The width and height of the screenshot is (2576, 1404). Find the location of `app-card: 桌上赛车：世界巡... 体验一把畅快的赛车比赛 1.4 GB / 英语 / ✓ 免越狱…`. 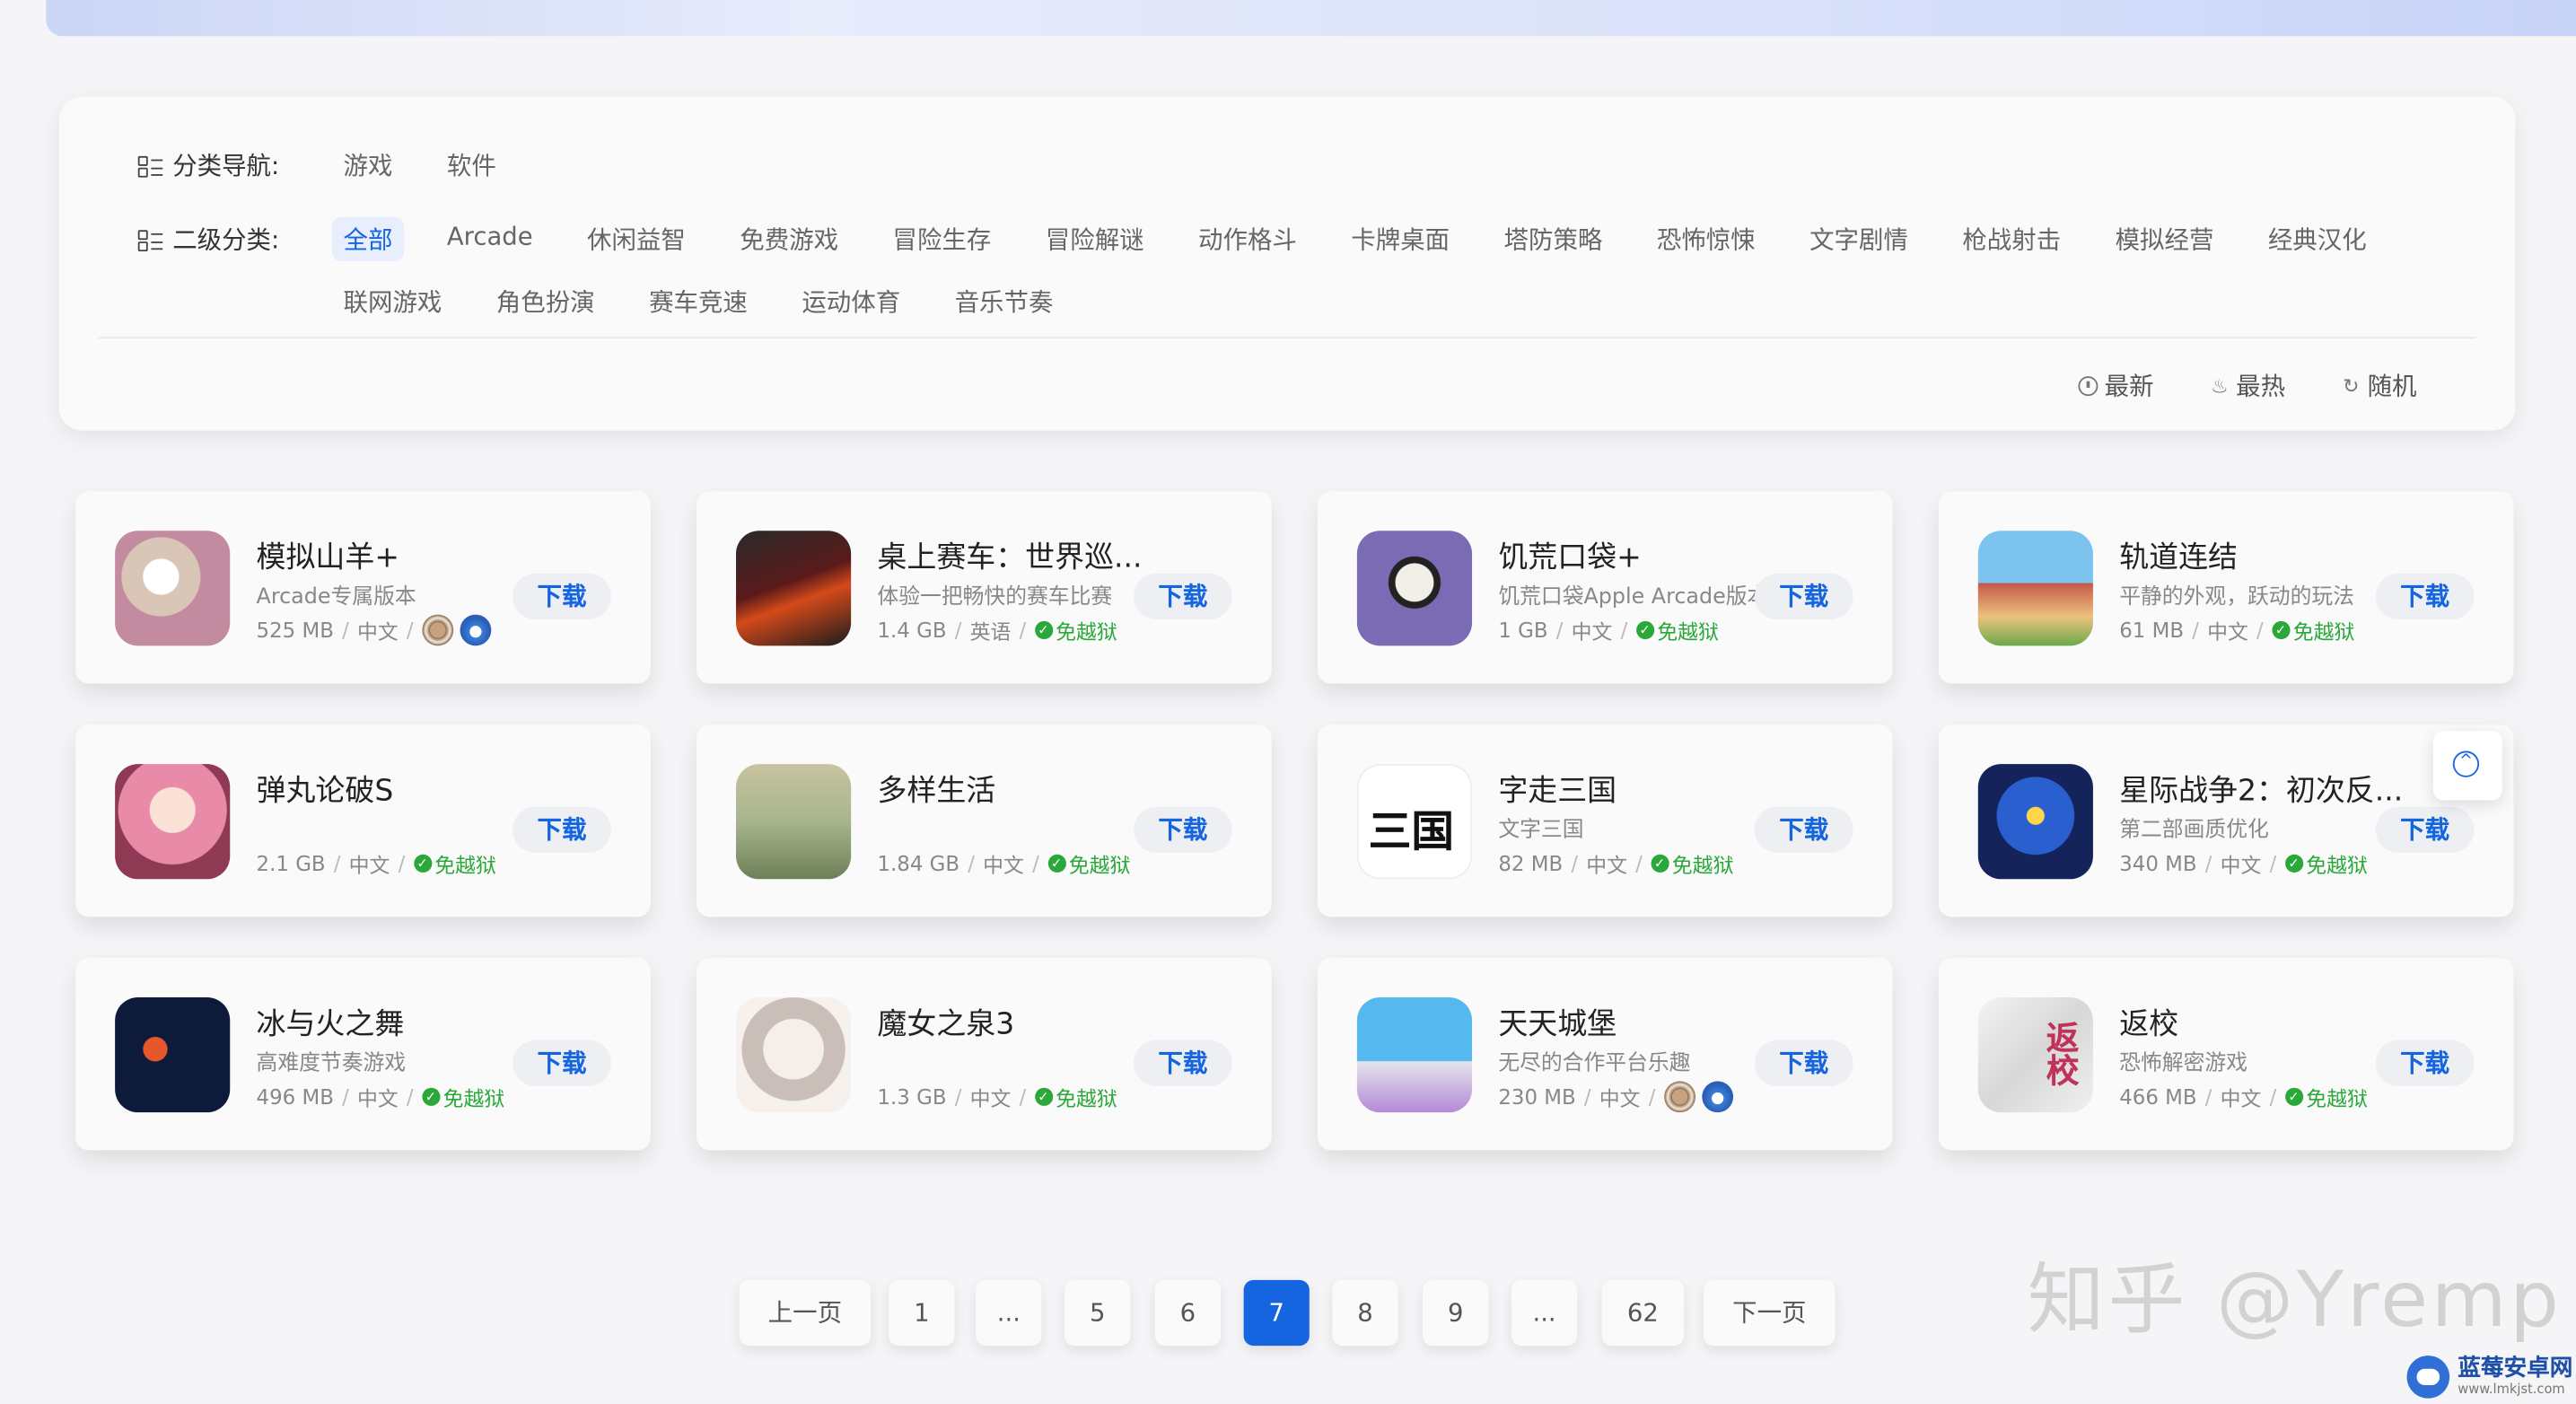

app-card: 桌上赛车：世界巡... 体验一把畅快的赛车比赛 1.4 GB / 英语 / ✓ 免越狱… is located at coordinates (984, 587).